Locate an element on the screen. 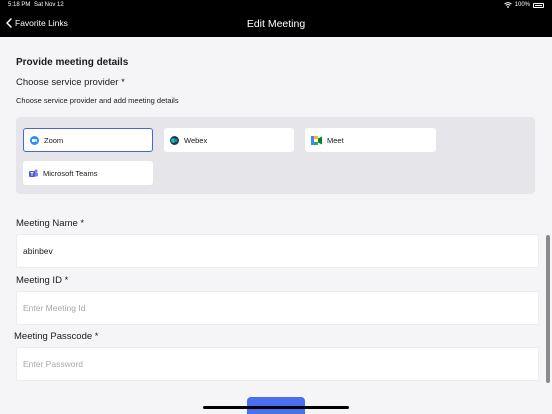  meeting-passcode-field is located at coordinates (277, 364).